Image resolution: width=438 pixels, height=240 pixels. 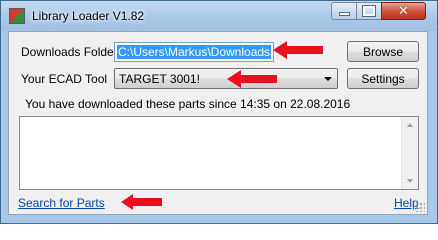 What do you see at coordinates (219, 16) in the screenshot?
I see `title-bar: Library Loader V1.82 ✕` at bounding box center [219, 16].